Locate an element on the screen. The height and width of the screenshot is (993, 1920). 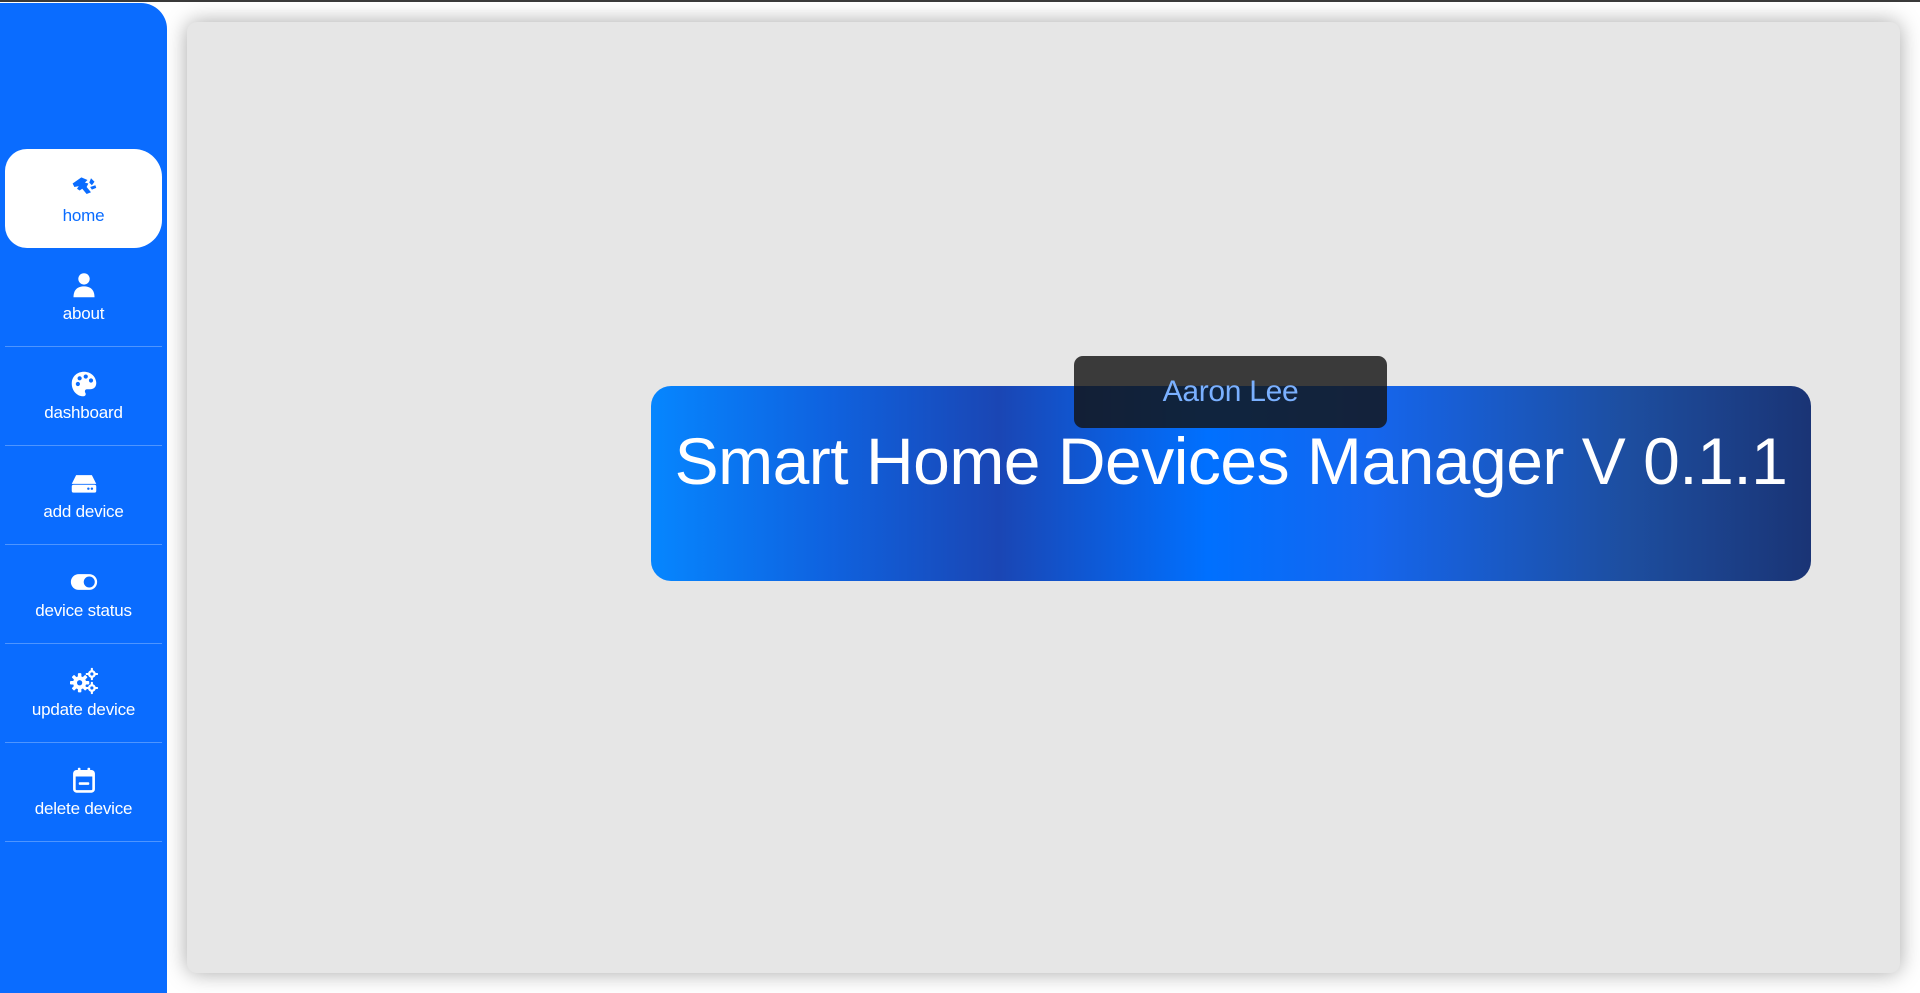
sidebar-item-update-device: update device is located at coordinates (83, 693).